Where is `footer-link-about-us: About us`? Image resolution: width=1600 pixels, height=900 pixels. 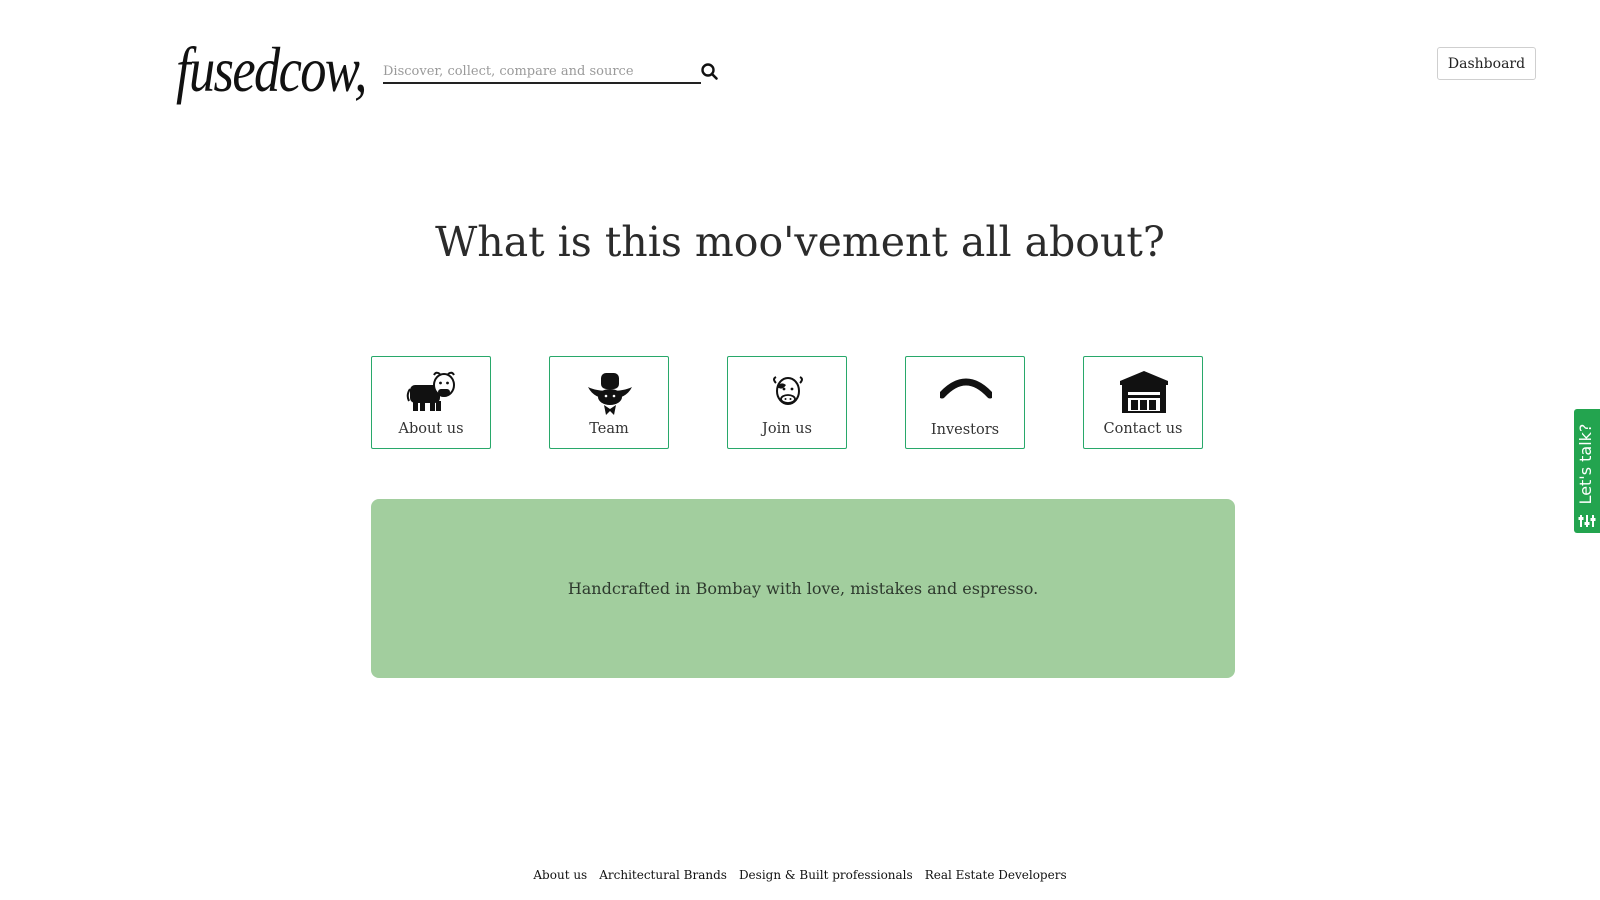 footer-link-about-us: About us is located at coordinates (560, 875).